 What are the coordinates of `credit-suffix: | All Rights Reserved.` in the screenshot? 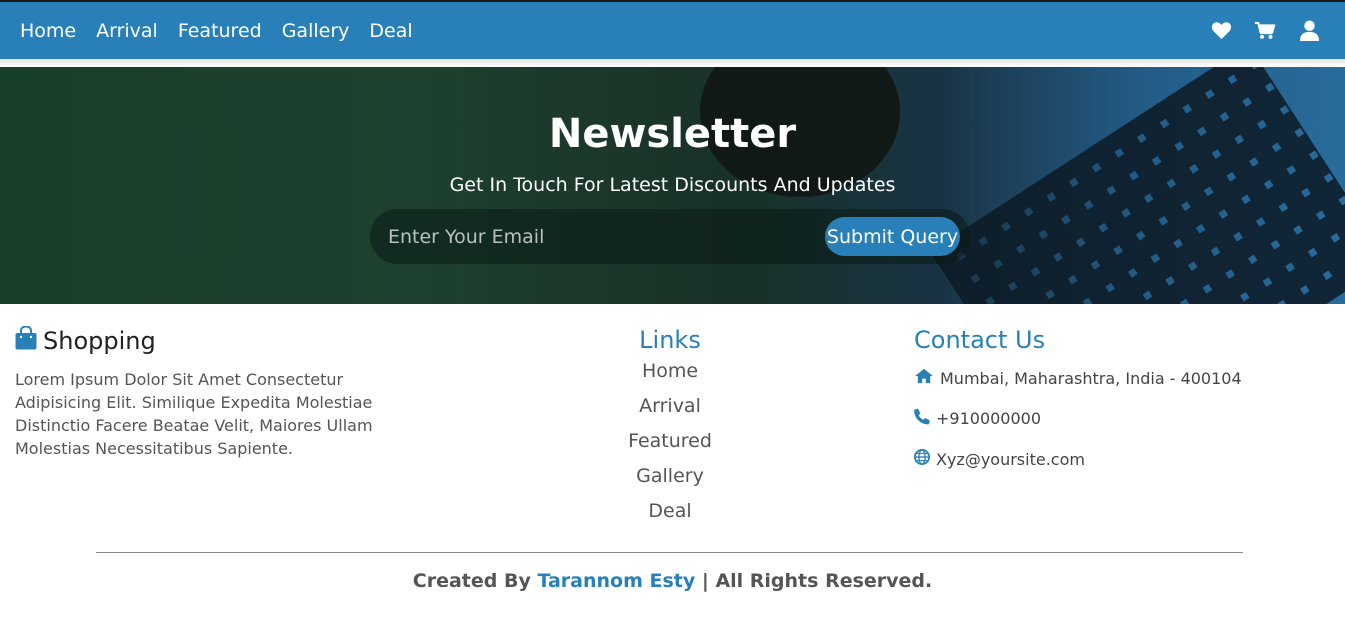 It's located at (817, 581).